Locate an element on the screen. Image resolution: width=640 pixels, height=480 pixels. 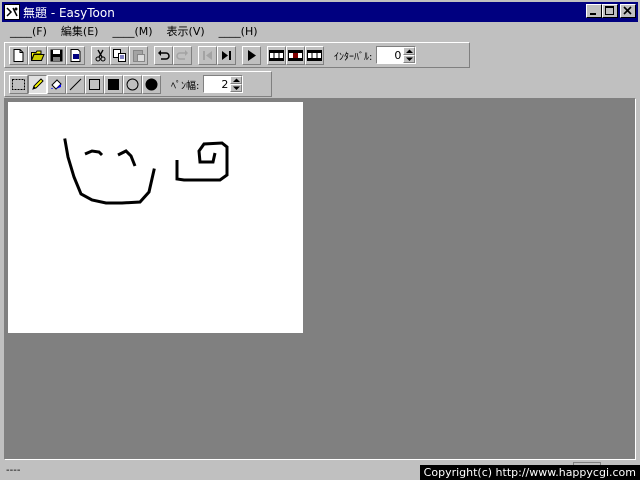
next-frame-icon is located at coordinates (226, 55).